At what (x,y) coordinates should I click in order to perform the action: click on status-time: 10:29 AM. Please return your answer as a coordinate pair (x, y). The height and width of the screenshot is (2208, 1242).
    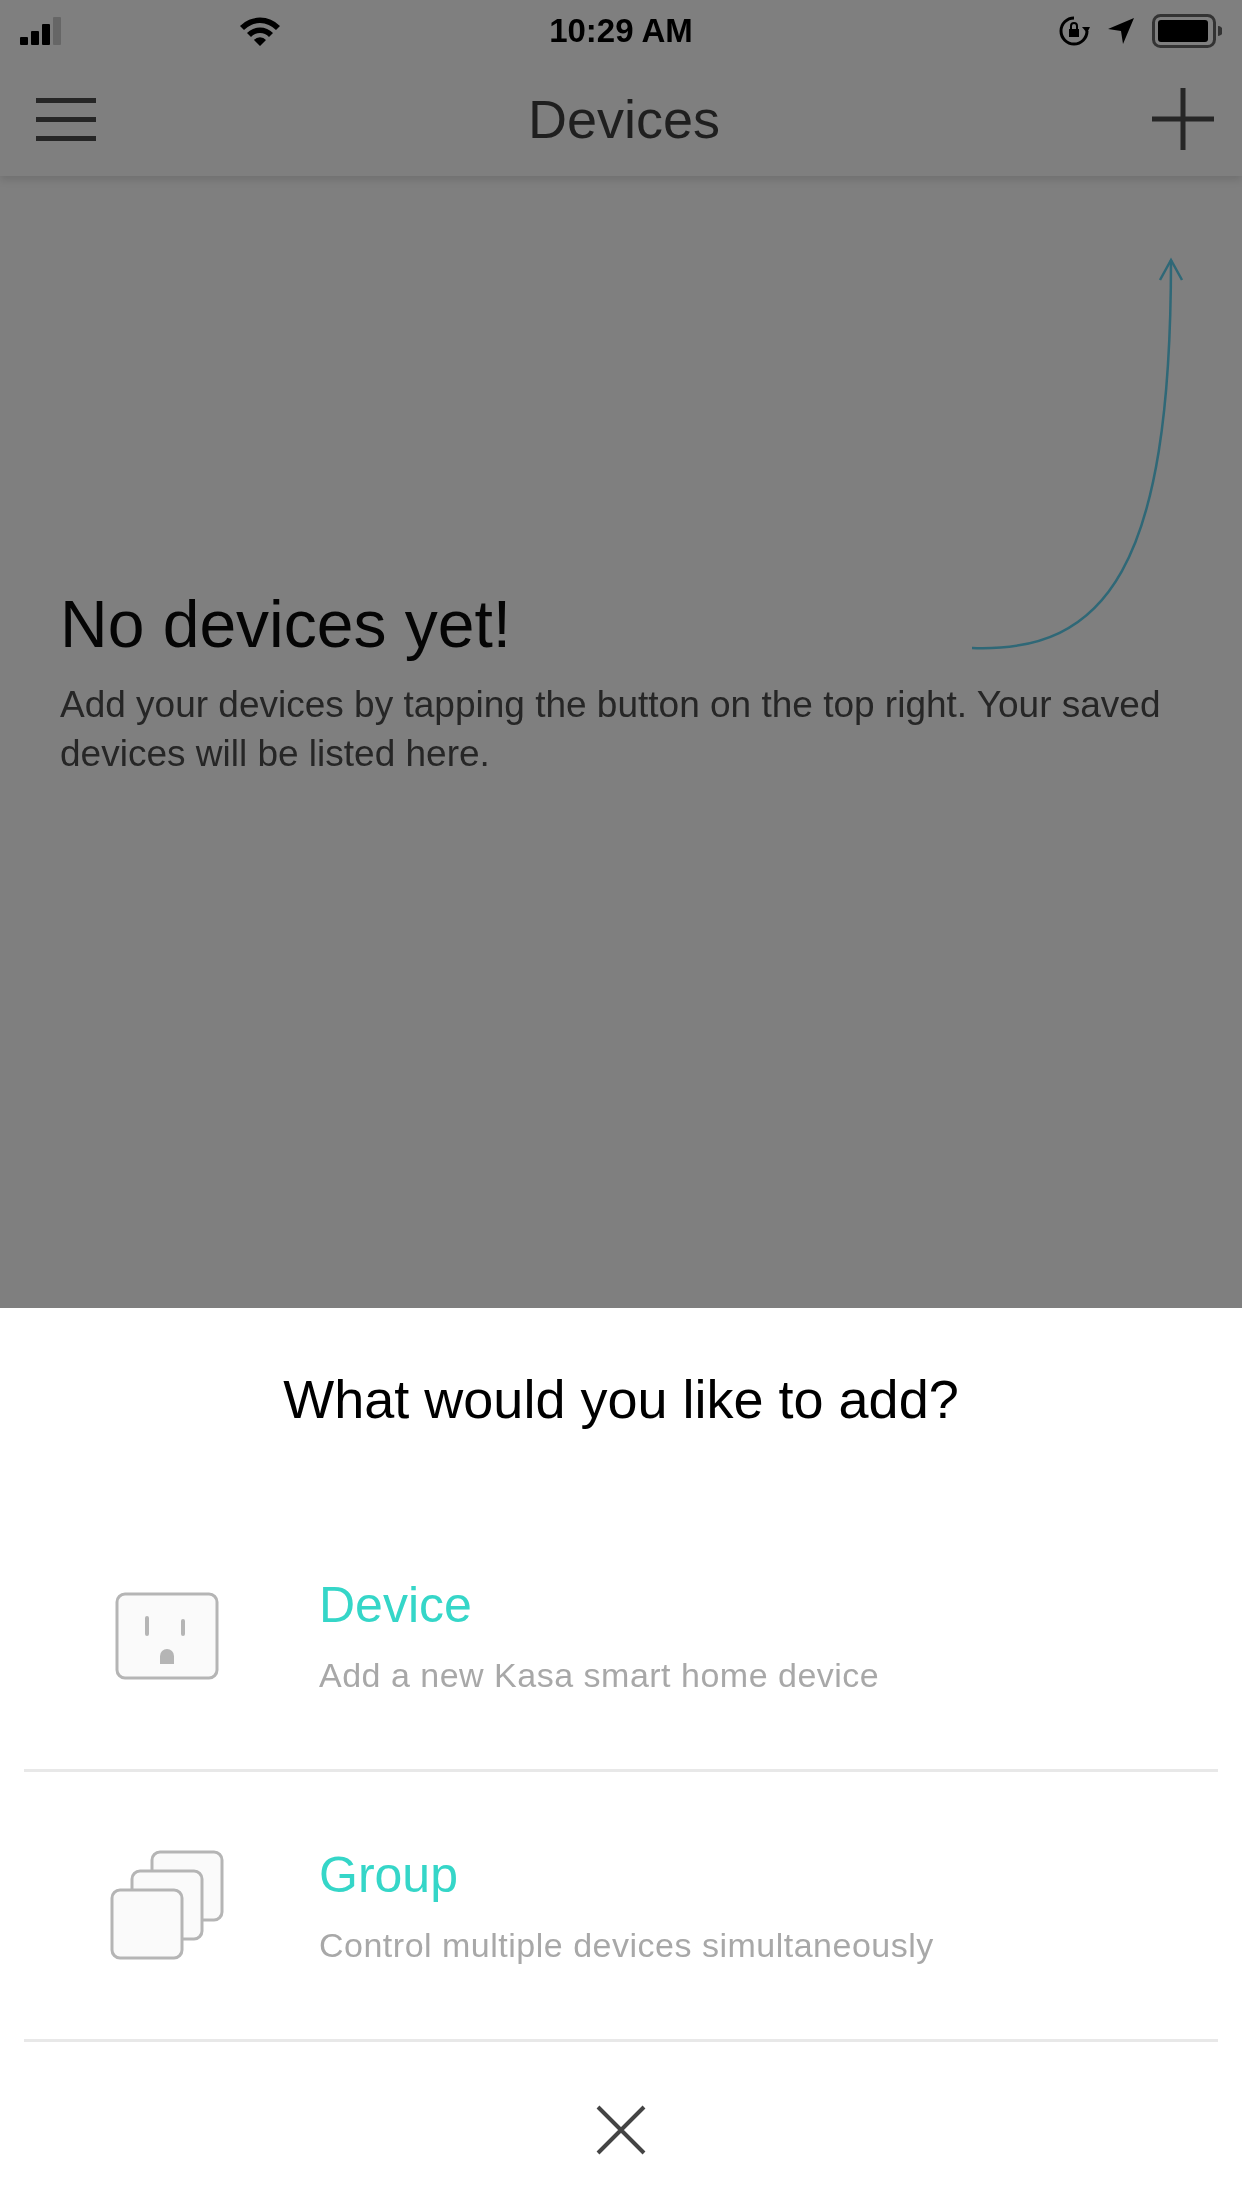
    Looking at the image, I should click on (621, 31).